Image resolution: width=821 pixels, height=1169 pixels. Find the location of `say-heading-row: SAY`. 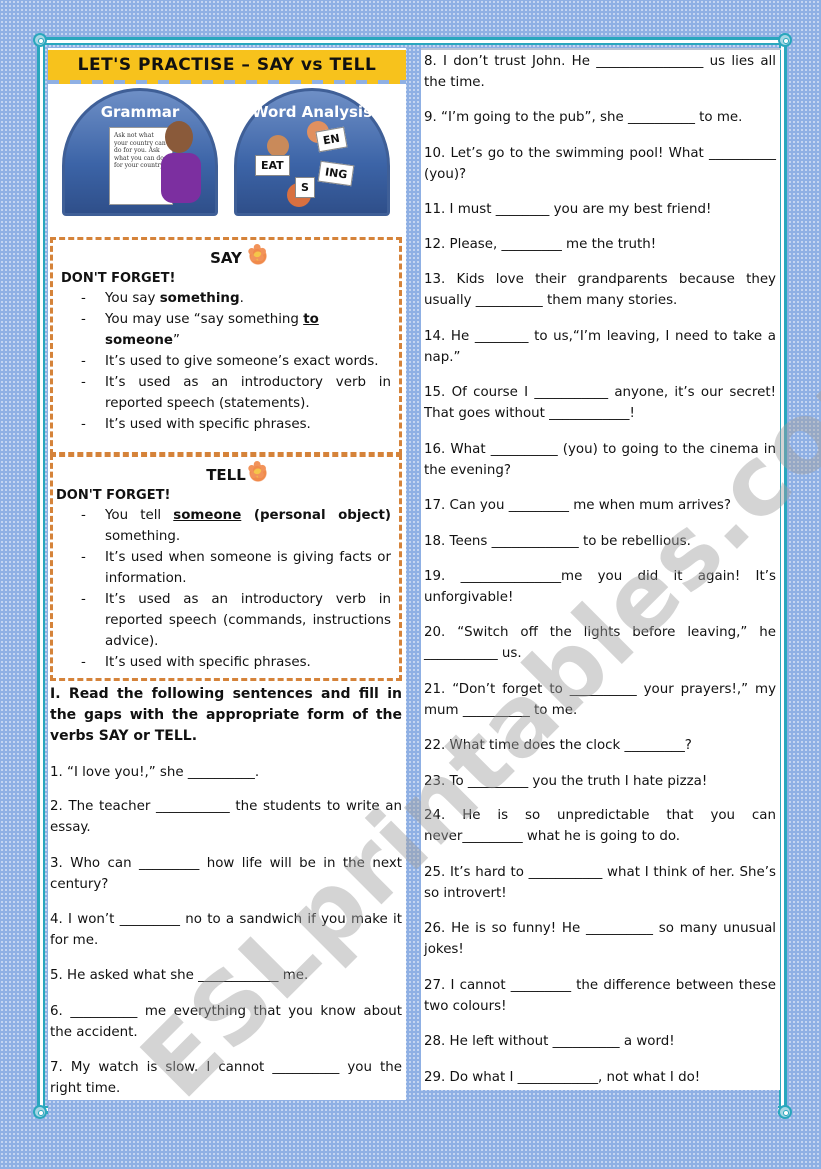

say-heading-row: SAY is located at coordinates (226, 254).